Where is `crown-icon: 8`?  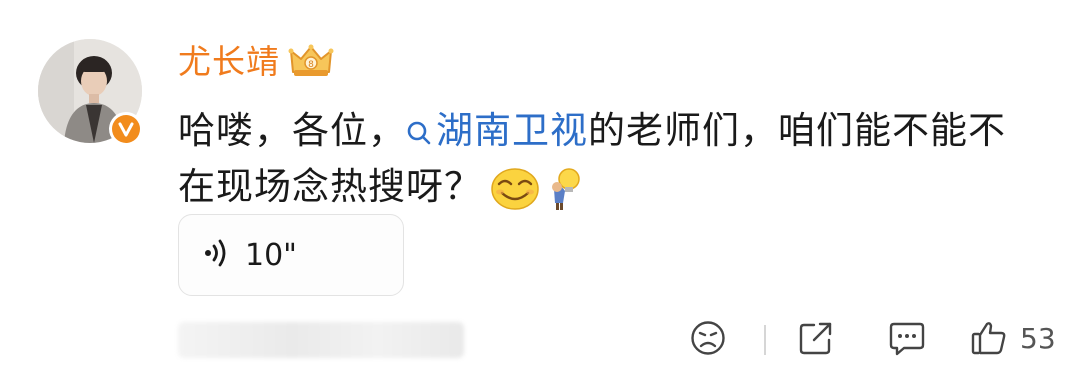
crown-icon: 8 is located at coordinates (311, 62).